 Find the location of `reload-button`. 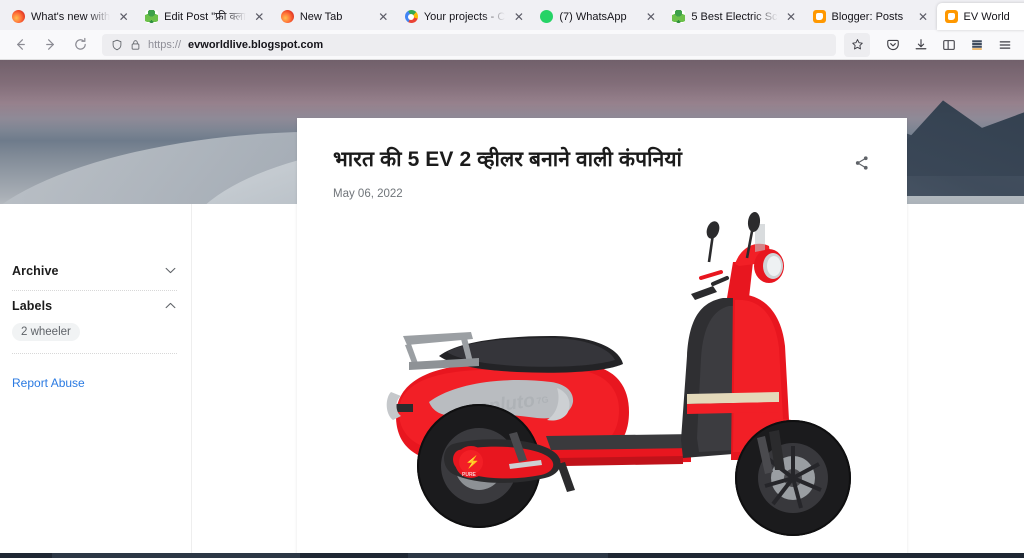

reload-button is located at coordinates (80, 45).